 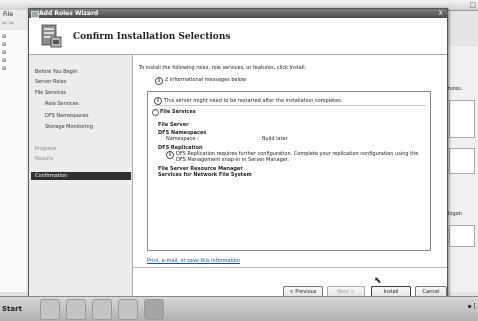 What do you see at coordinates (173, 125) in the screenshot?
I see `item-file-server: File Server` at bounding box center [173, 125].